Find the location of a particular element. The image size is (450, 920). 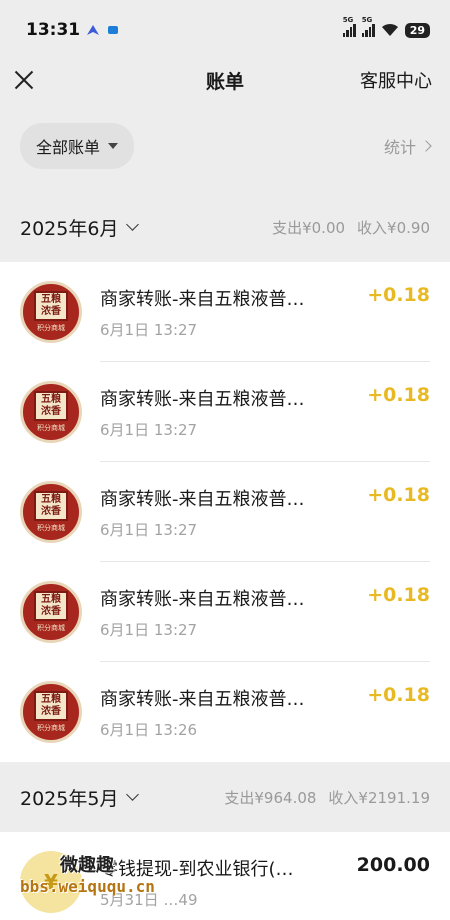

caret-down-icon is located at coordinates (113, 146).